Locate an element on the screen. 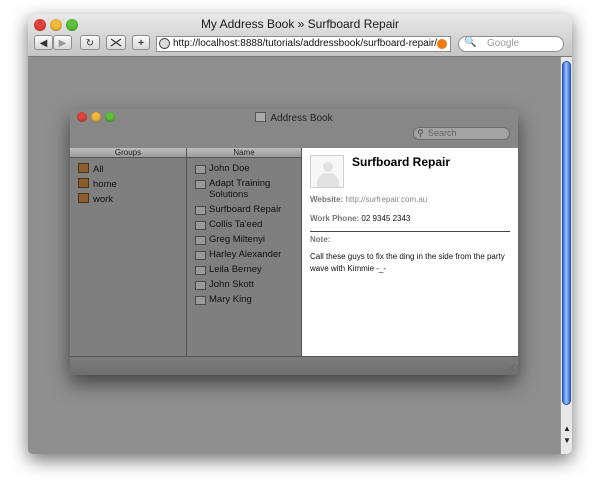 The image size is (600, 491). google-search-field: 🔍 Google is located at coordinates (511, 44).